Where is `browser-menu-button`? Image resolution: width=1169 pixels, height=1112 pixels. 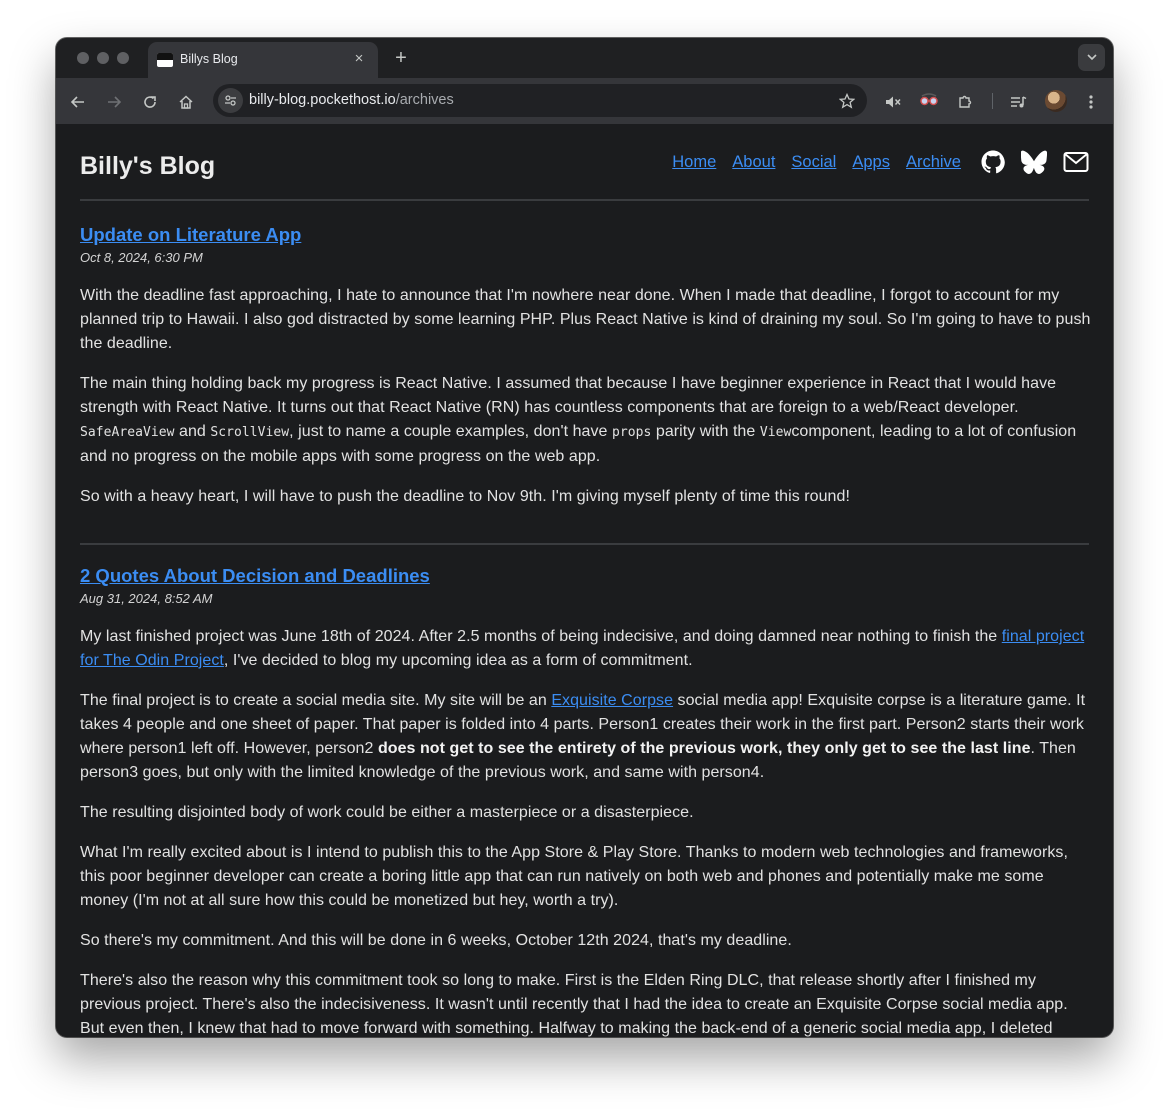
browser-menu-button is located at coordinates (1091, 101).